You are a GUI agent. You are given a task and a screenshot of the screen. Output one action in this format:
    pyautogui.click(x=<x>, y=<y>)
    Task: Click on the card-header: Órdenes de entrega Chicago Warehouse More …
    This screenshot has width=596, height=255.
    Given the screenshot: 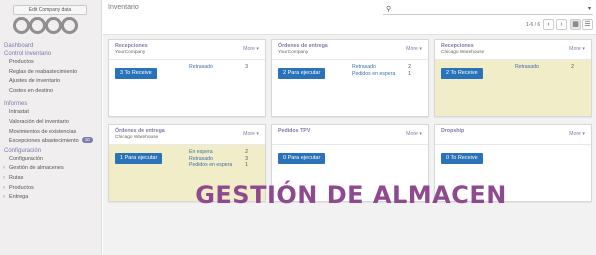 What is the action you would take?
    pyautogui.click(x=187, y=135)
    